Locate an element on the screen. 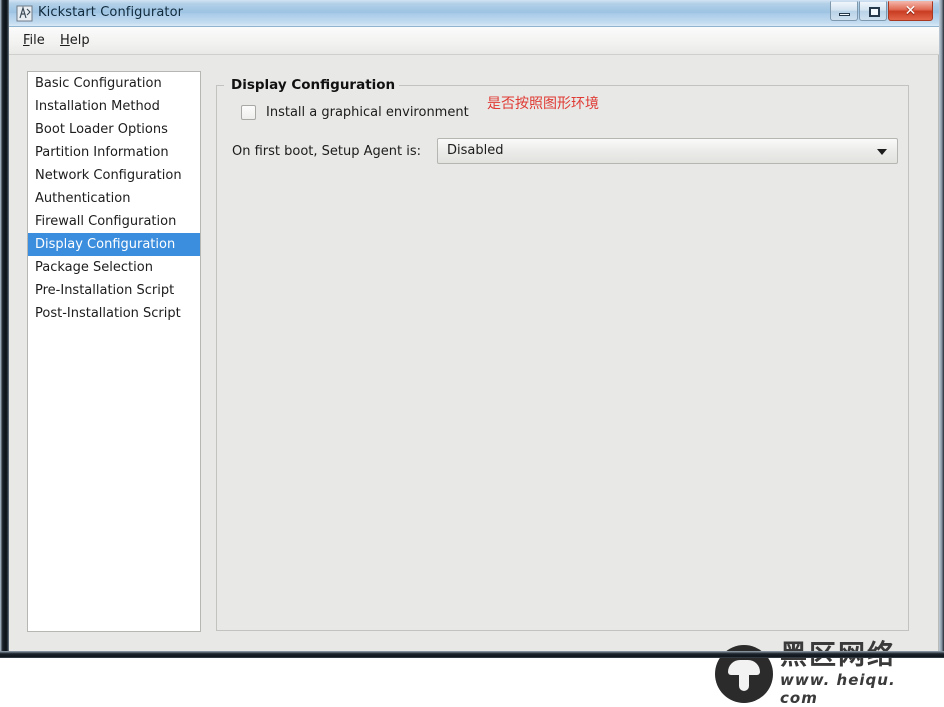 The width and height of the screenshot is (944, 707). sidebar-item-boot-loader-options: Boot Loader Options is located at coordinates (114, 129).